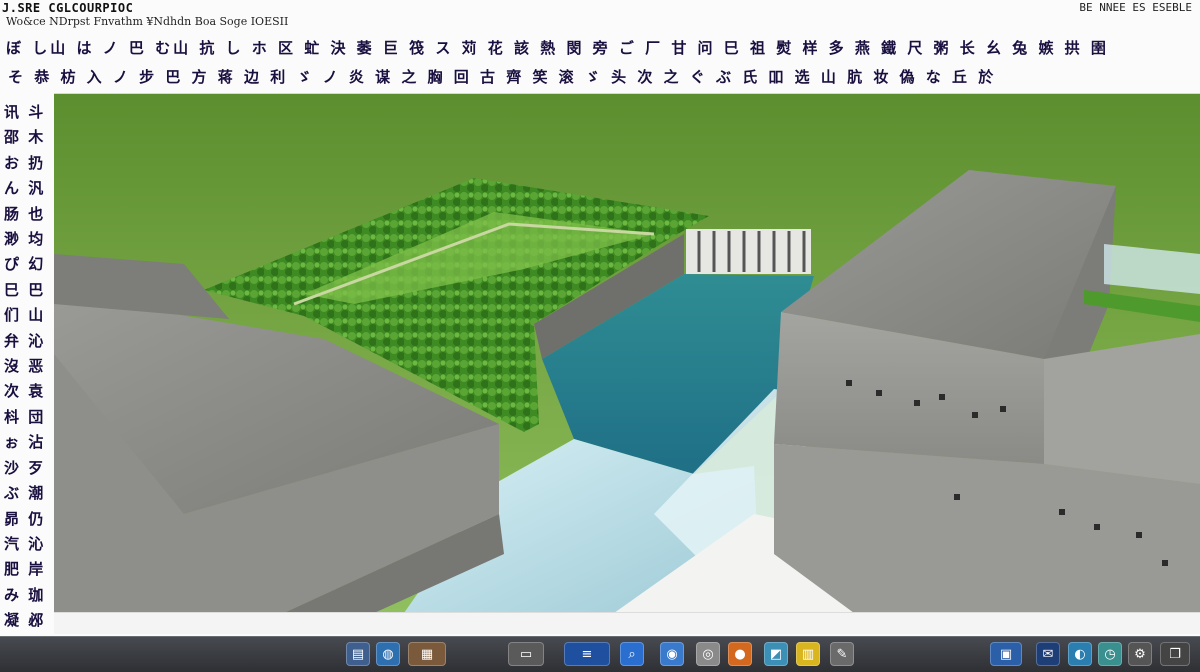 The width and height of the screenshot is (1200, 672). Describe the element at coordinates (1122, 409) in the screenshot. I see `right-lower-top` at that location.